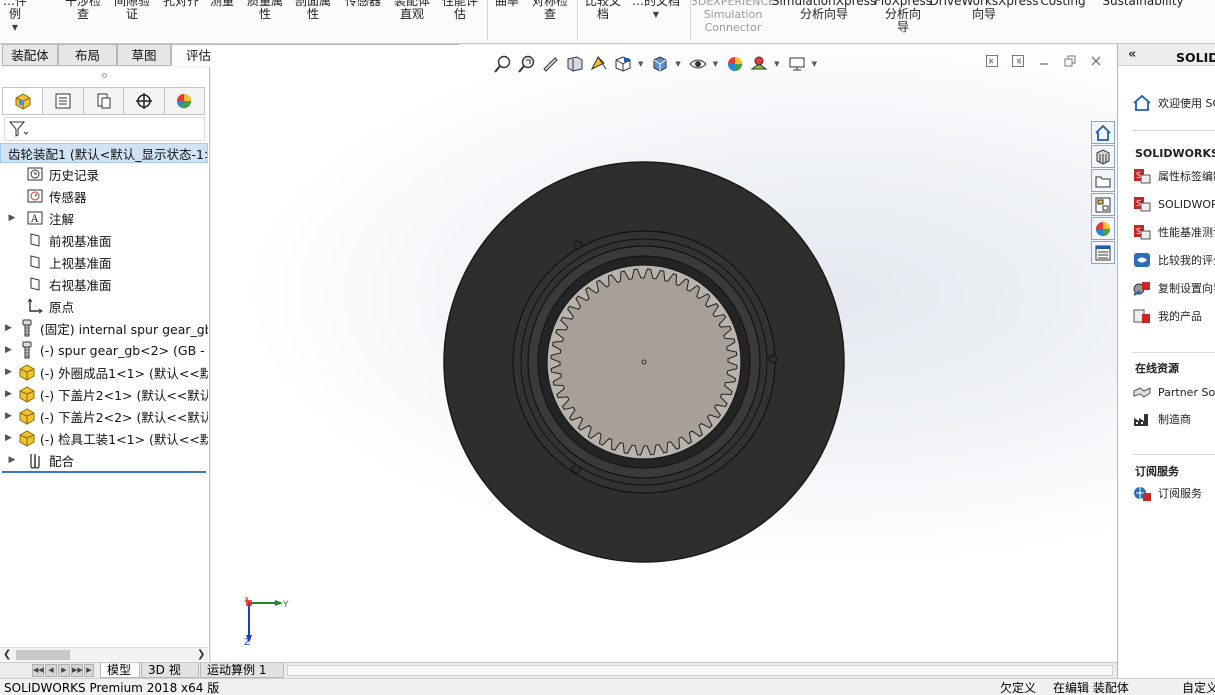 This screenshot has width=1215, height=695. Describe the element at coordinates (412, 10) in the screenshot. I see `ribbon-assembly-visual-button: 装配体 直观` at that location.